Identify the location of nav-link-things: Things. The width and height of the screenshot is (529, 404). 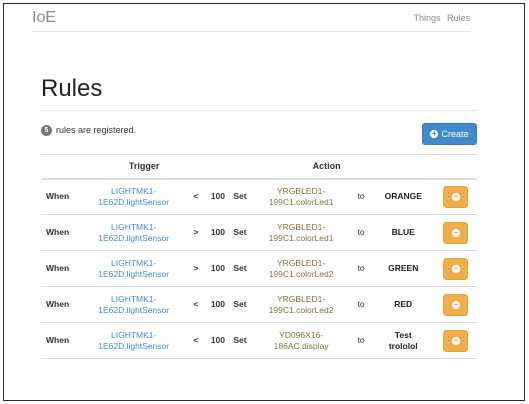
(426, 18).